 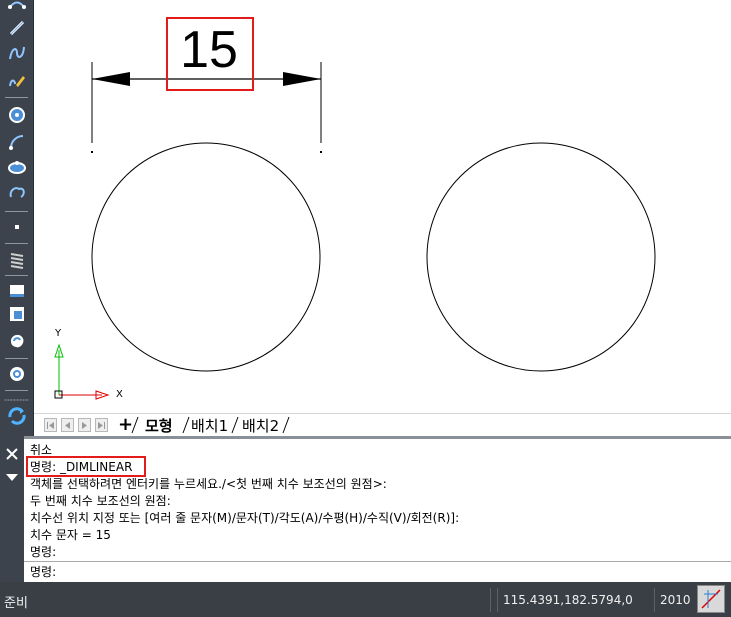 I want to click on draw-toolbar, so click(x=17, y=218).